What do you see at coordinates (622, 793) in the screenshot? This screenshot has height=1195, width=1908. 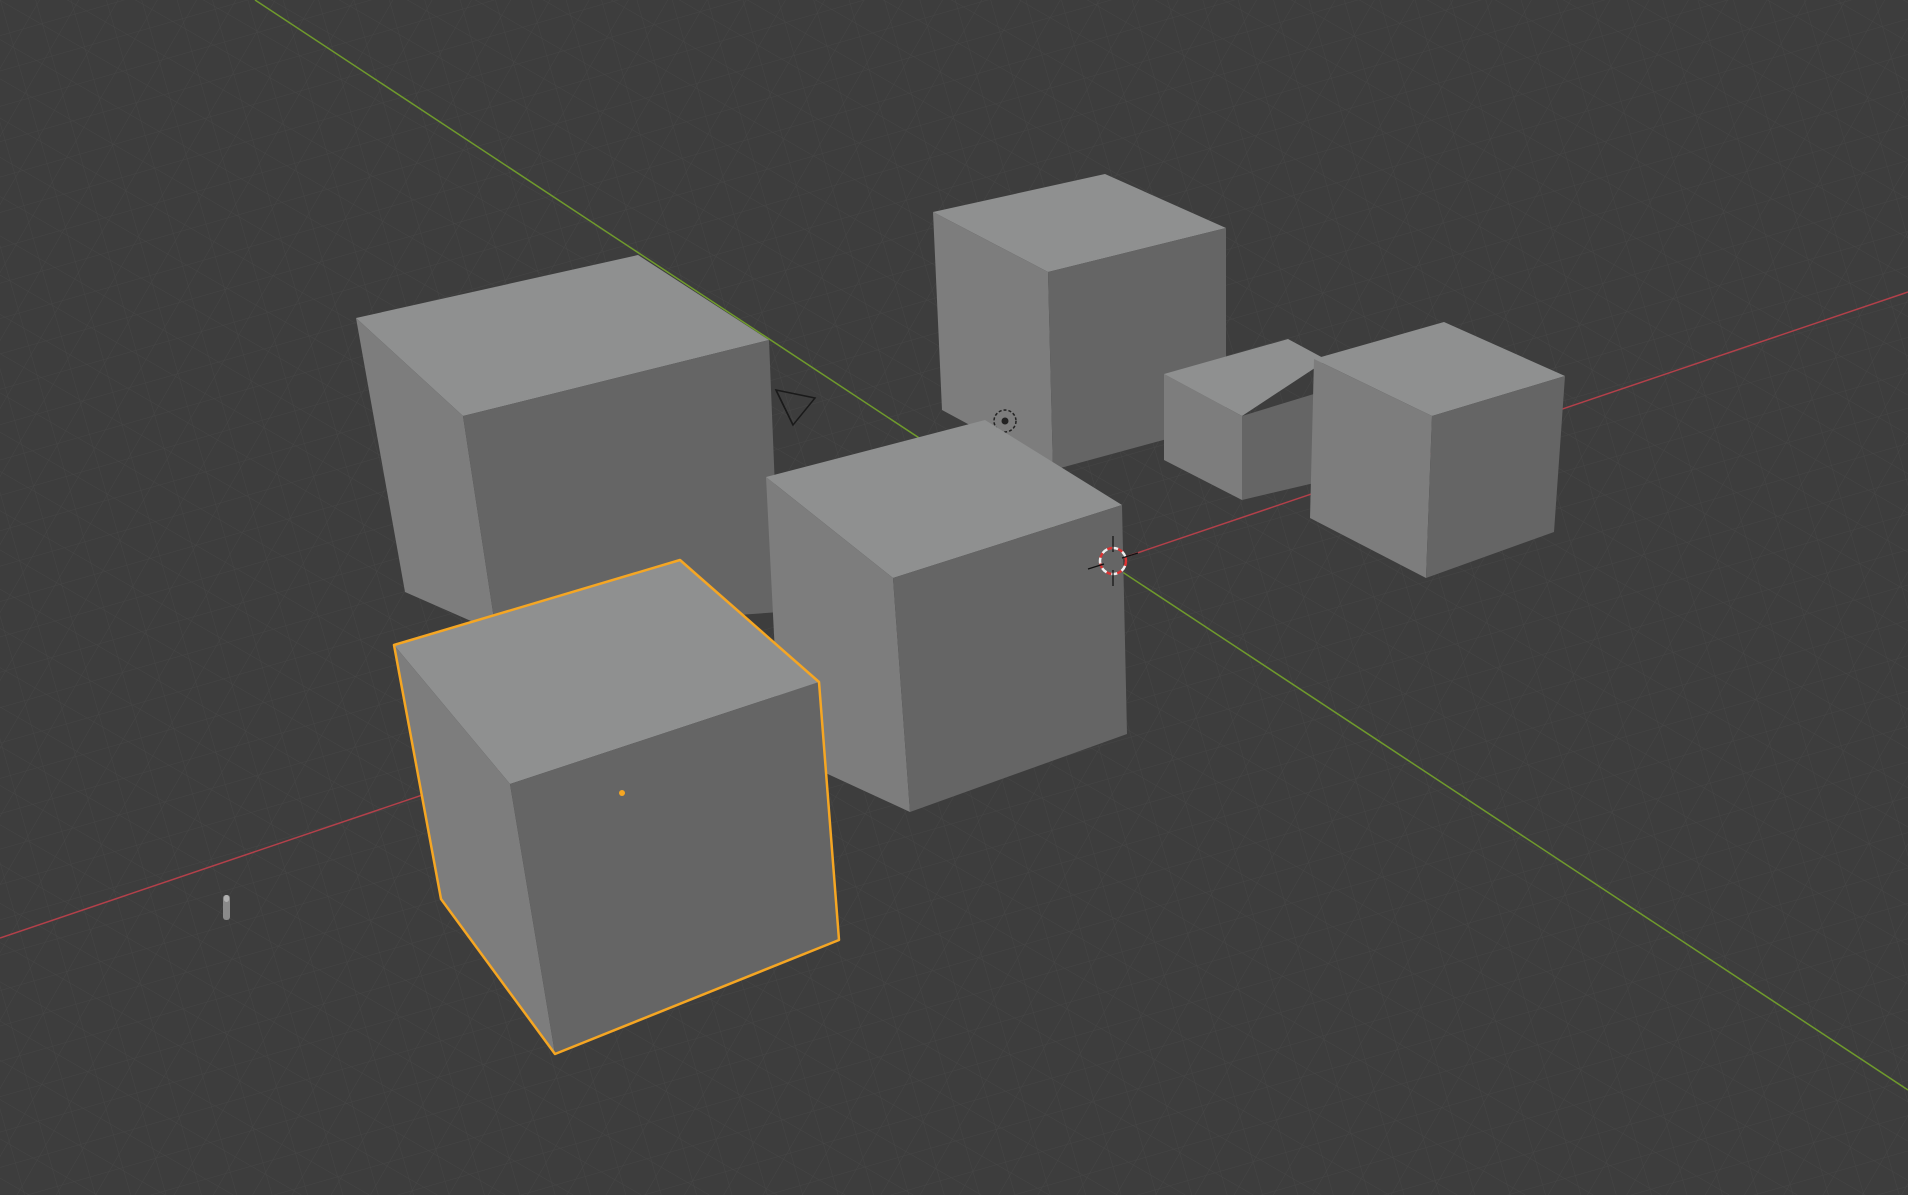 I see `origin-point` at bounding box center [622, 793].